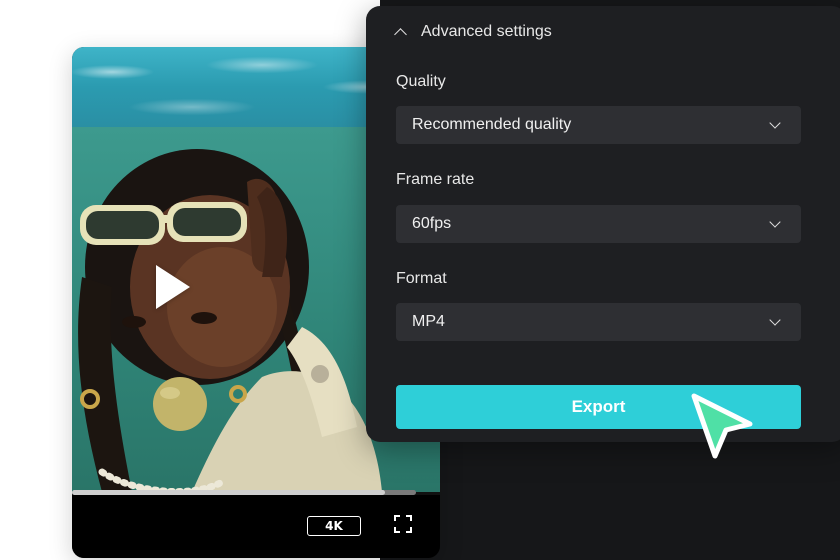 Image resolution: width=840 pixels, height=560 pixels. I want to click on pointer-cursor-icon, so click(722, 426).